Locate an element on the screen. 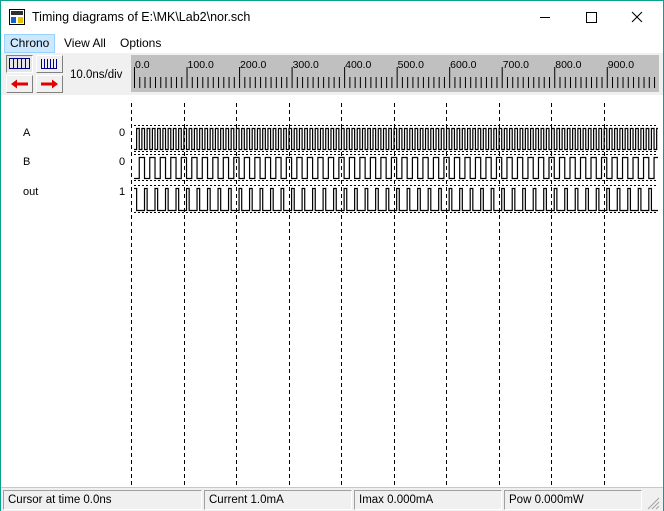 Image resolution: width=664 pixels, height=511 pixels. waveform-b is located at coordinates (396, 168).